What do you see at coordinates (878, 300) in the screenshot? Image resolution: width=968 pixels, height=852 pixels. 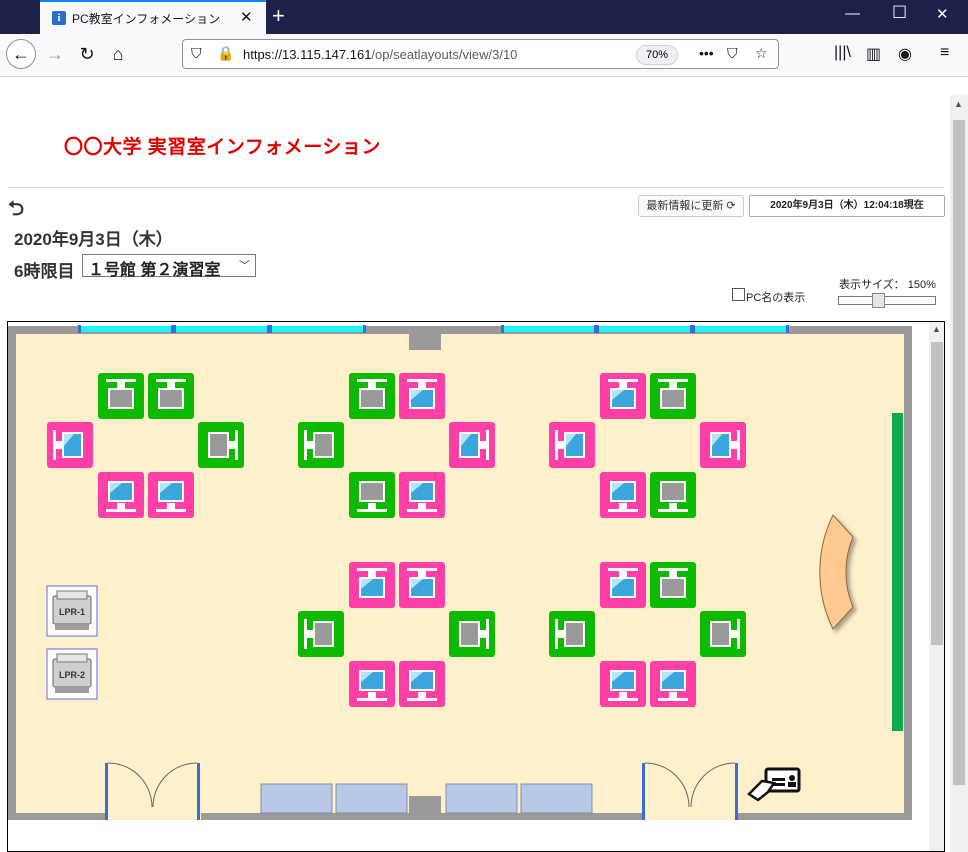 I see `display-size-slider-handle` at bounding box center [878, 300].